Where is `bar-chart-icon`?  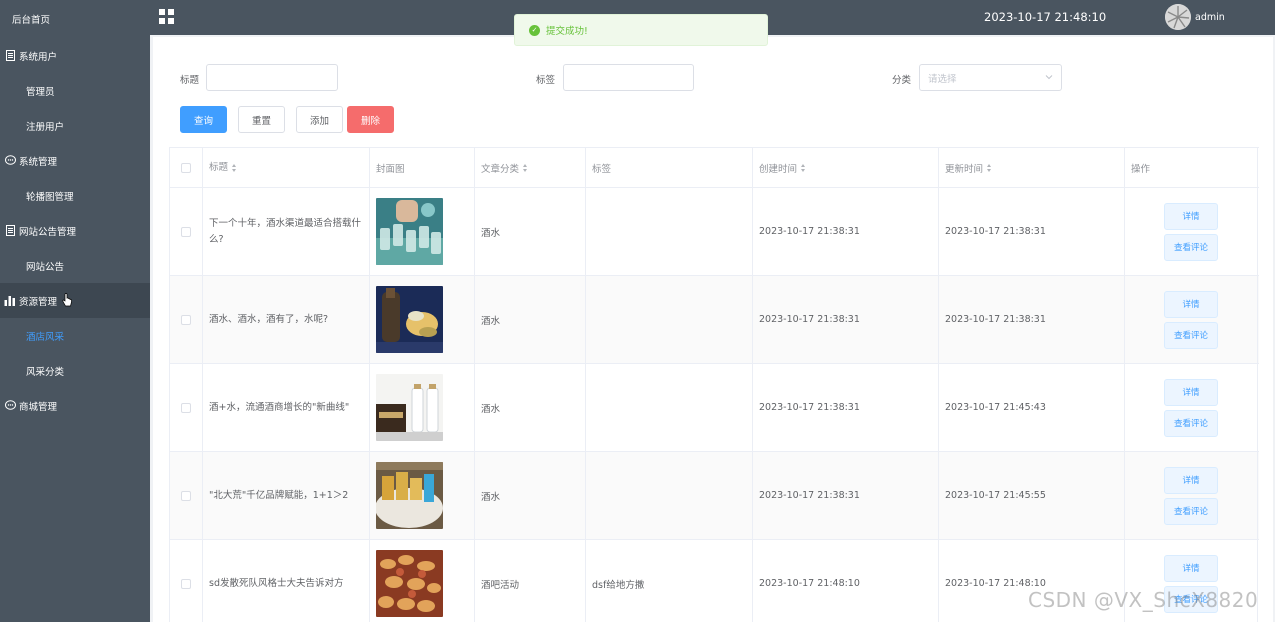
bar-chart-icon is located at coordinates (10, 301).